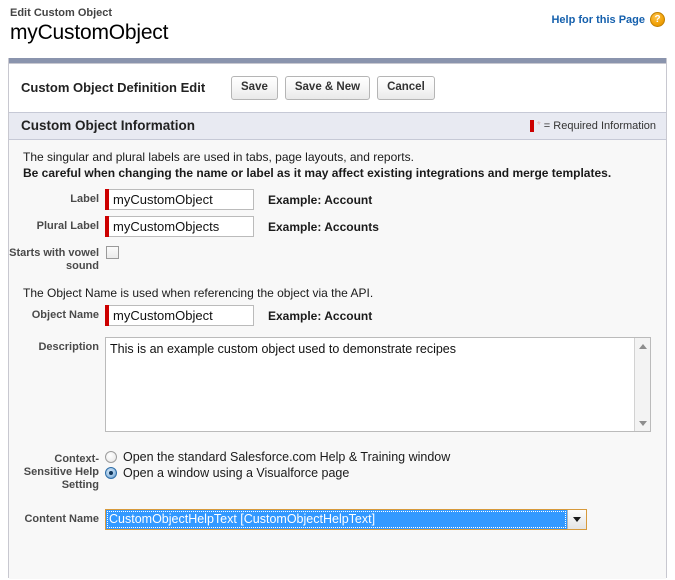 Image resolution: width=675 pixels, height=580 pixels. What do you see at coordinates (65, 315) in the screenshot?
I see `field-label-object-name: Object Name` at bounding box center [65, 315].